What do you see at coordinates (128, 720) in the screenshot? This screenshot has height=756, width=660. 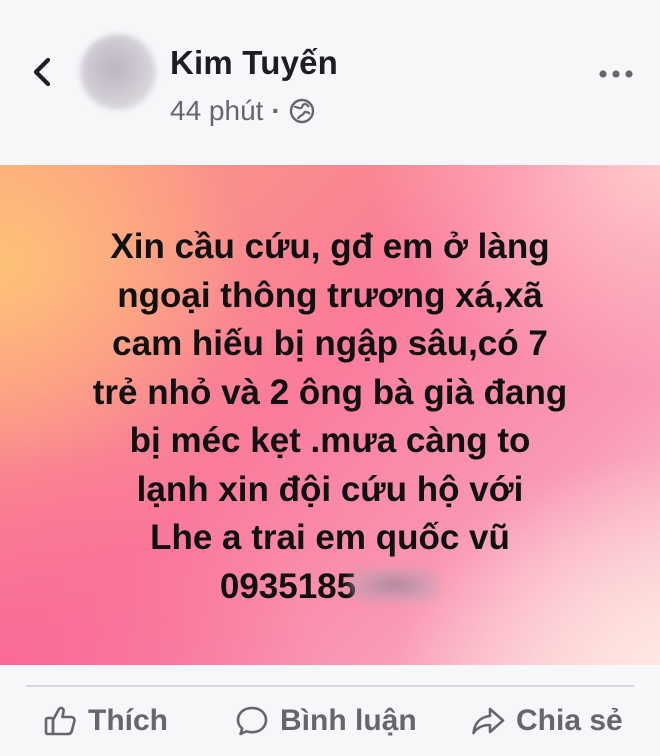 I see `like-label: Thích` at bounding box center [128, 720].